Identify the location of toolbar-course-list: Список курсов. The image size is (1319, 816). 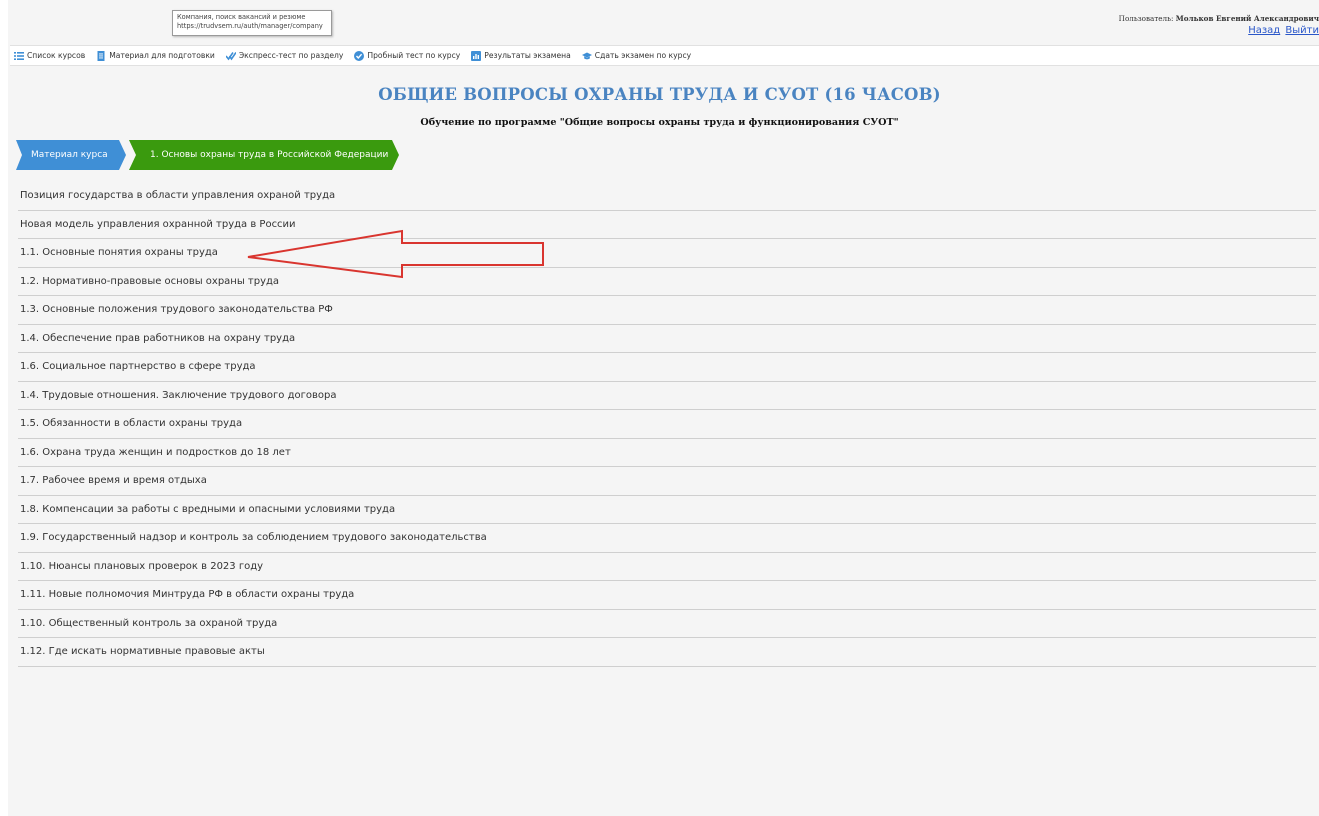
(49, 56).